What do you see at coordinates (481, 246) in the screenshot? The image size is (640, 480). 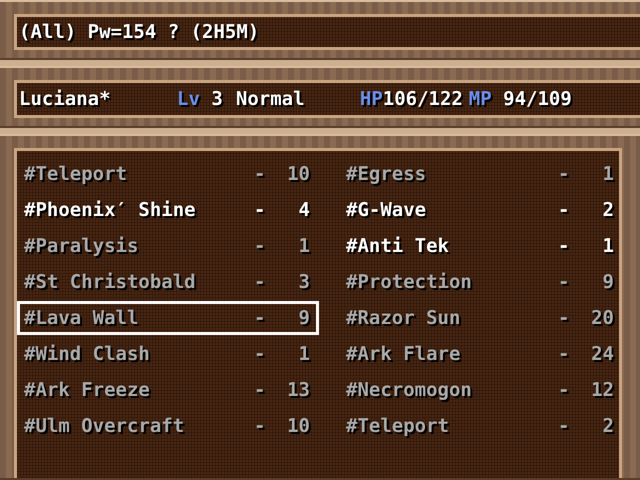 I see `skill-row: #Anti Tek - 1` at bounding box center [481, 246].